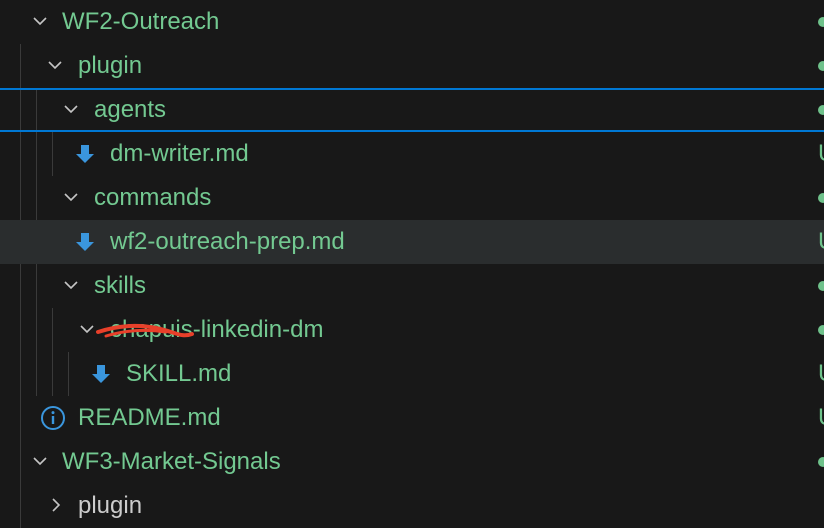 The width and height of the screenshot is (824, 528). What do you see at coordinates (412, 462) in the screenshot?
I see `tree-item-wf3-market-signals: WF3-Market-Signals` at bounding box center [412, 462].